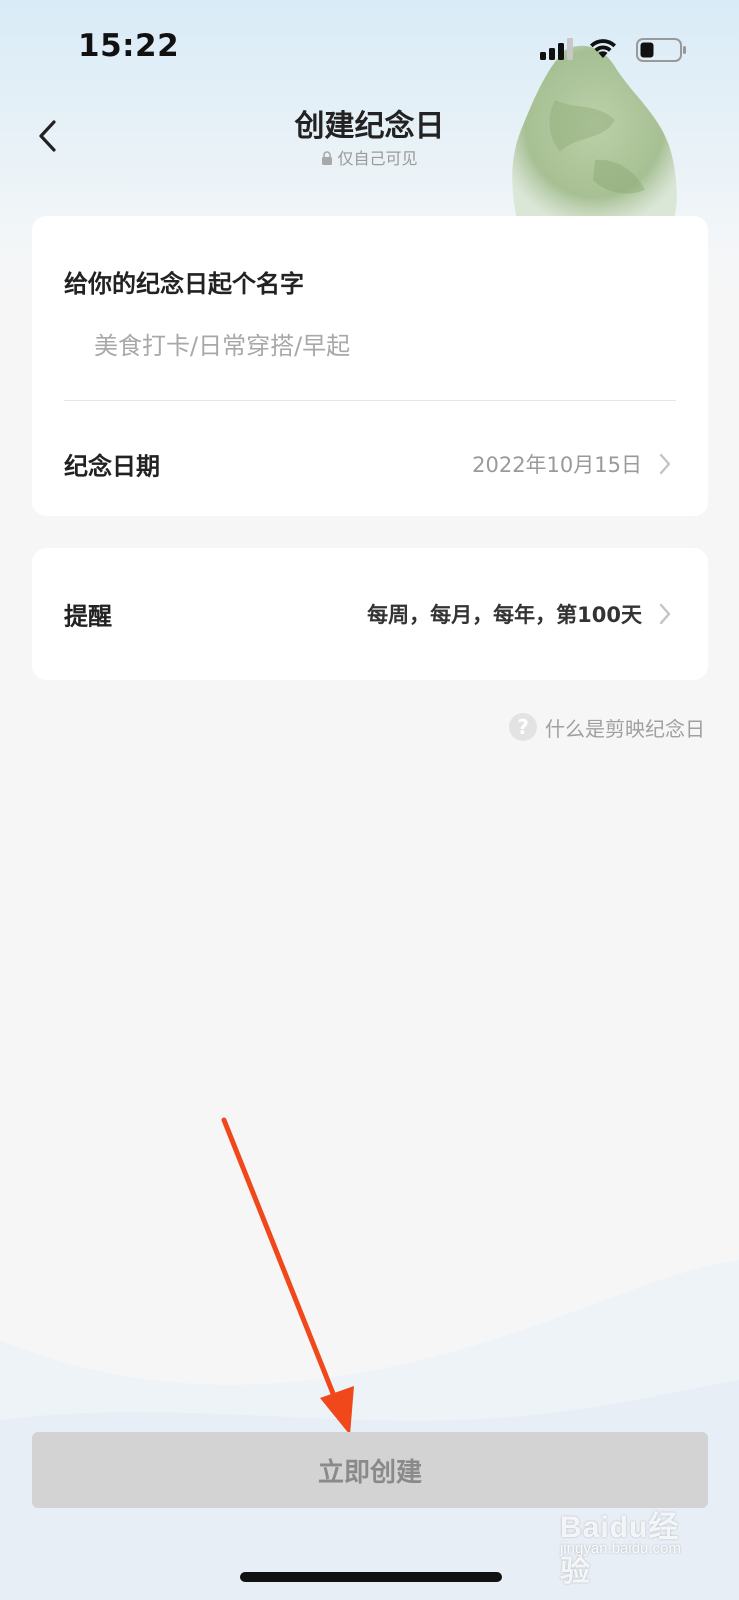  What do you see at coordinates (370, 1470) in the screenshot?
I see `create-now-button: 立即创建` at bounding box center [370, 1470].